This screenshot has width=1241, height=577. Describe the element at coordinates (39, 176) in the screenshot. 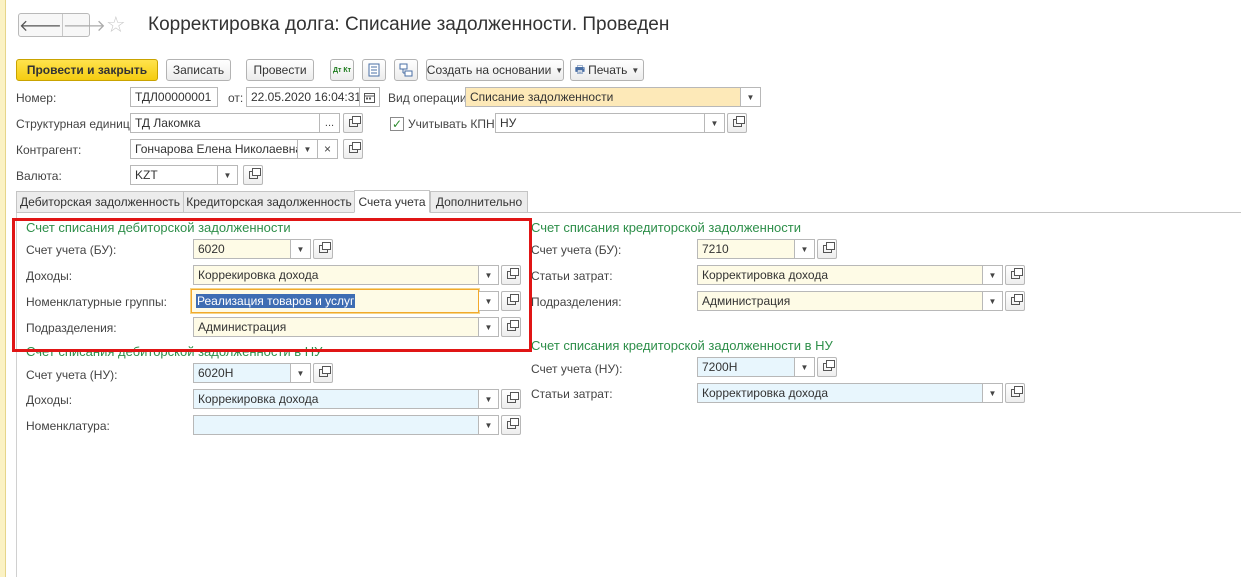

I see `currency-label: Валюта:` at that location.